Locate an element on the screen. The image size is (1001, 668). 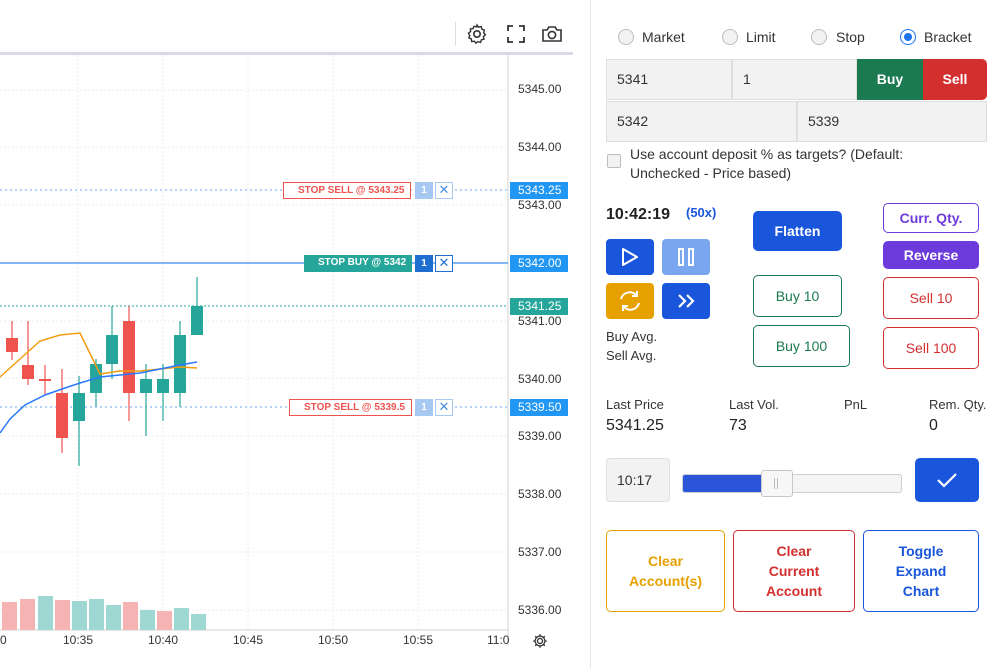
stop-sell-order-label: STOP SELL @ 5339.5 is located at coordinates (350, 407).